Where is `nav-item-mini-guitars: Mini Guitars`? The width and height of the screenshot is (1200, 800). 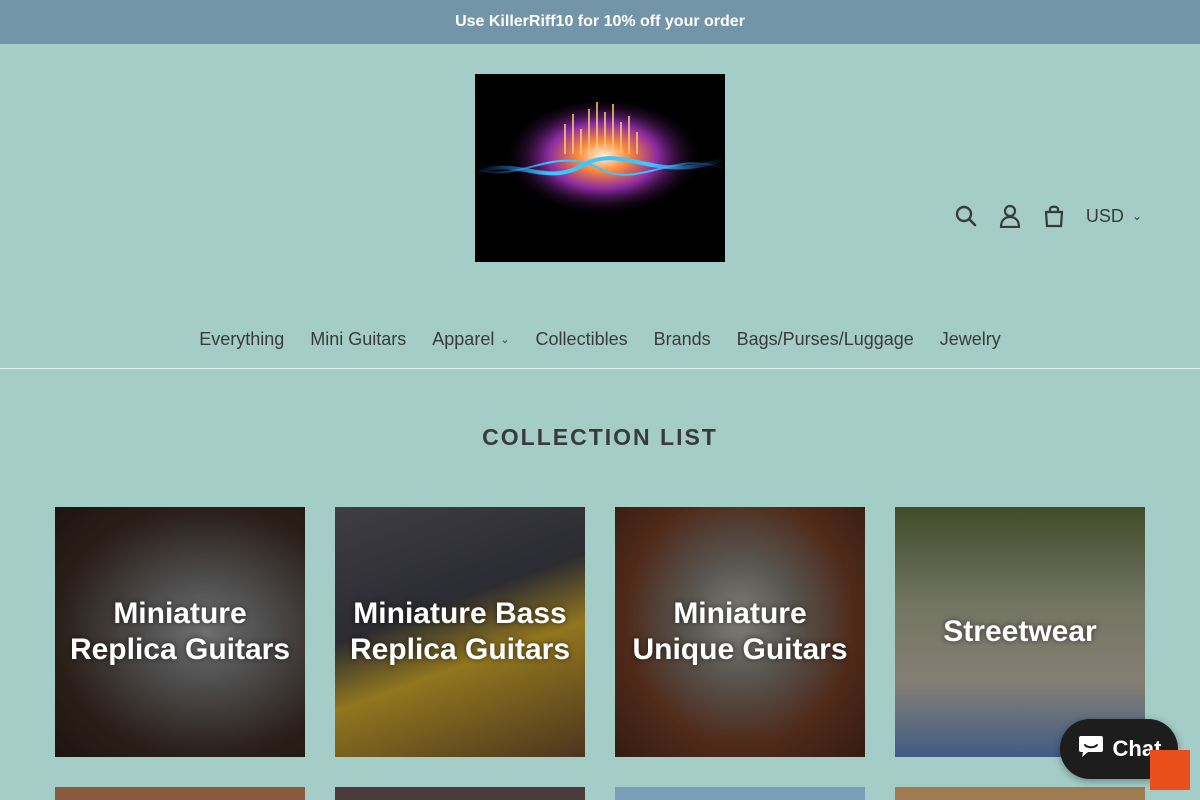 nav-item-mini-guitars: Mini Guitars is located at coordinates (358, 339).